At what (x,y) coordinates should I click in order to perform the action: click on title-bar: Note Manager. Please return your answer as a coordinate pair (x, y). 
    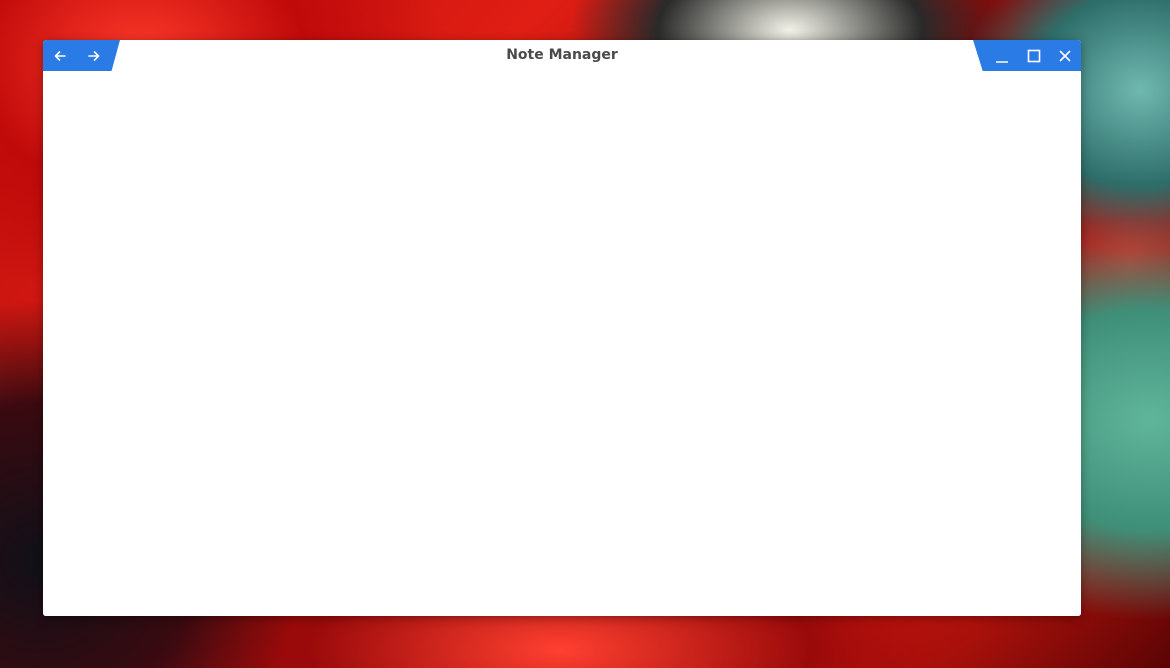
    Looking at the image, I should click on (562, 55).